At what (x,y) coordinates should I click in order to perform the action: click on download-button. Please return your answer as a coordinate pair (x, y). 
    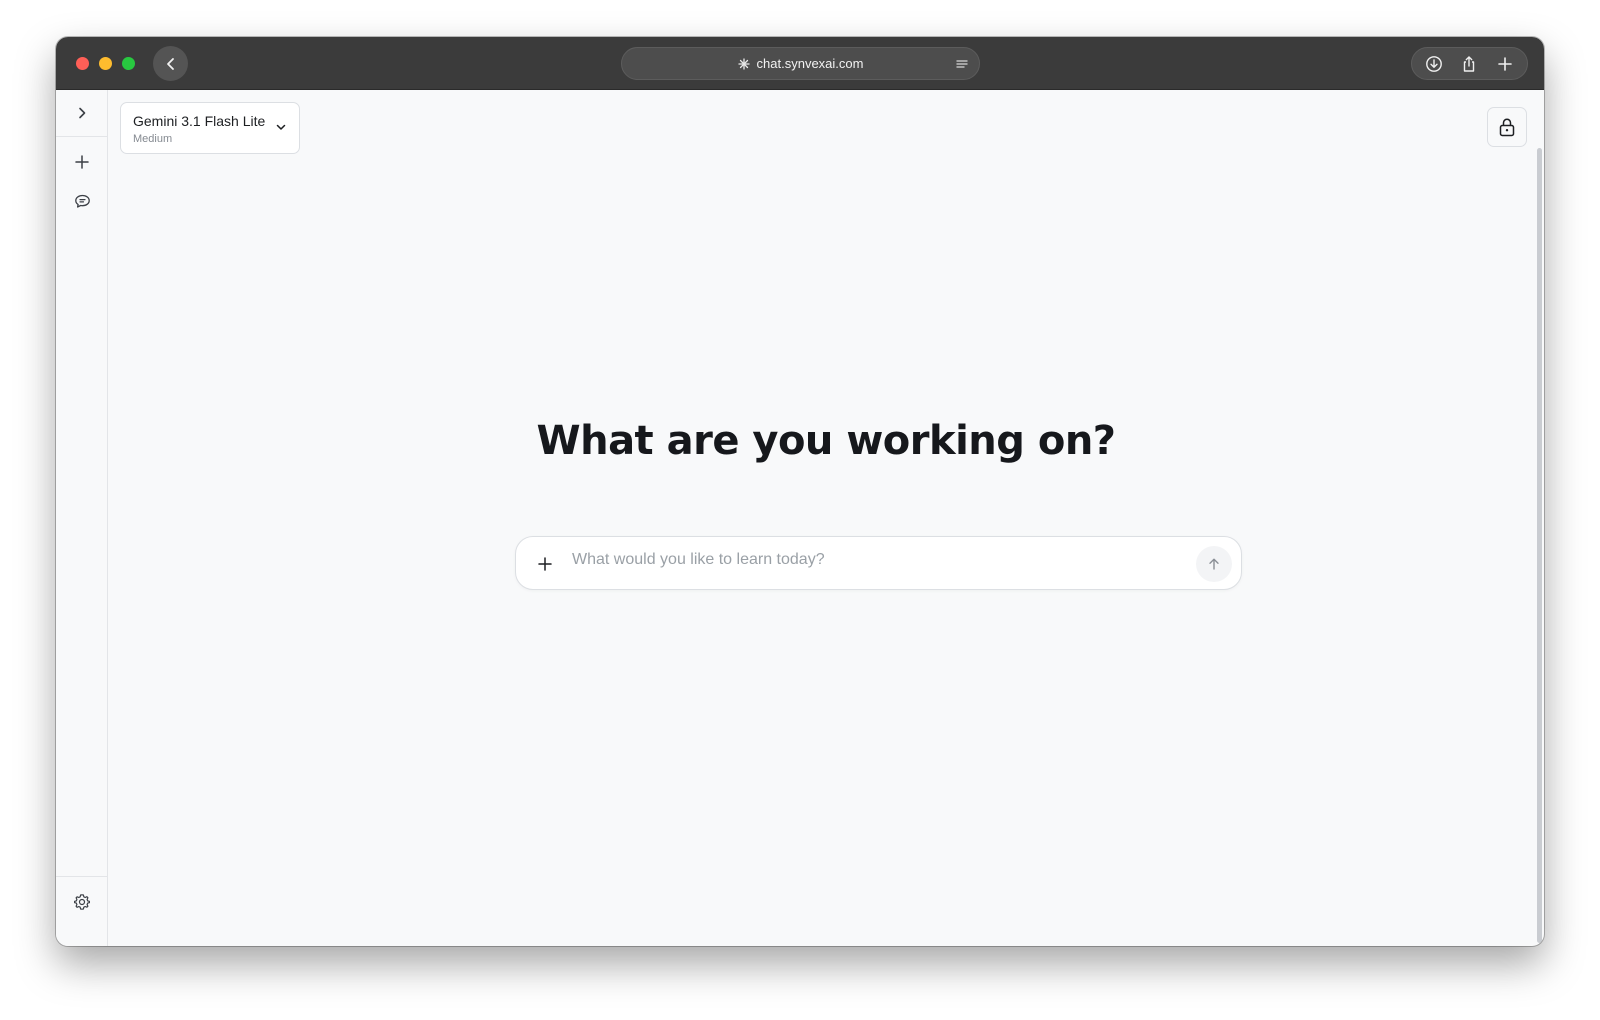
    Looking at the image, I should click on (1434, 64).